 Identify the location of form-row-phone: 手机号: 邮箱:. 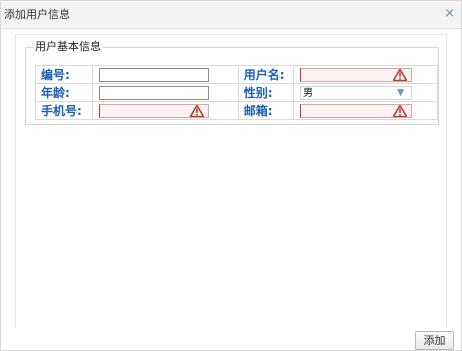
(236, 110).